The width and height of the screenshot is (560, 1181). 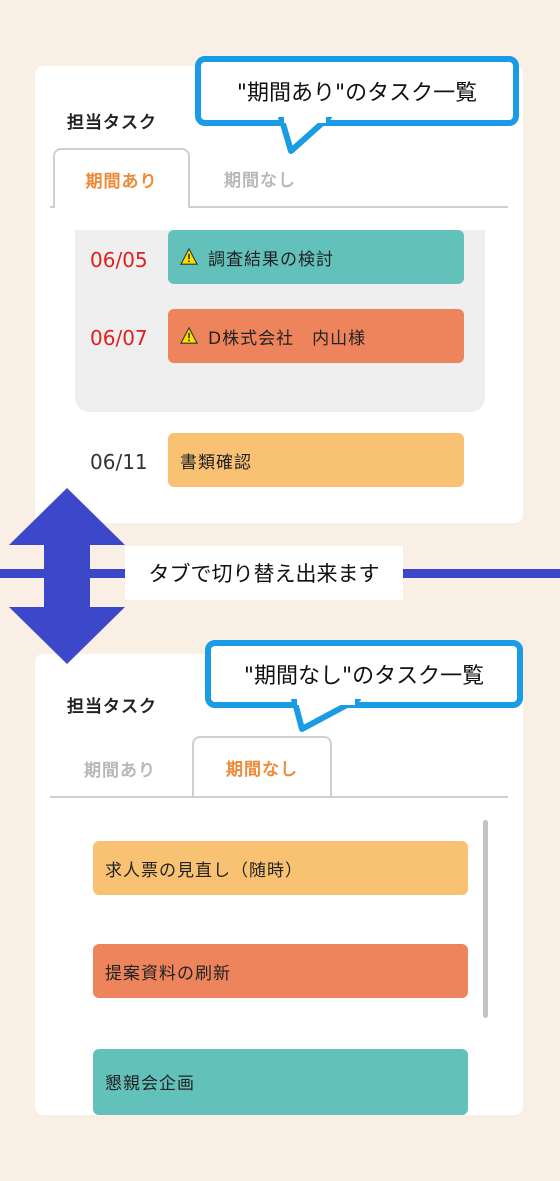 I want to click on task-label: D株式会社 内山様, so click(x=287, y=338).